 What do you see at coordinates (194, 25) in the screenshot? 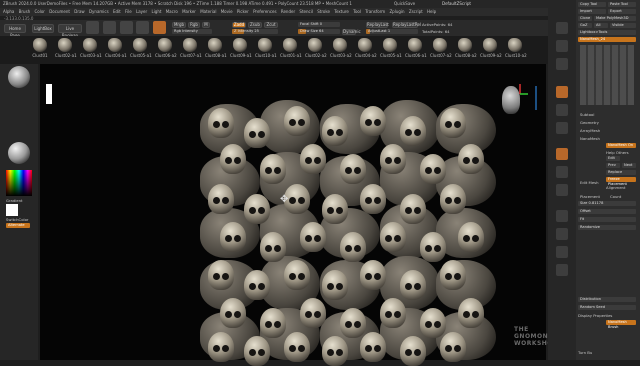
I see `rgb-button: Rgb` at bounding box center [194, 25].